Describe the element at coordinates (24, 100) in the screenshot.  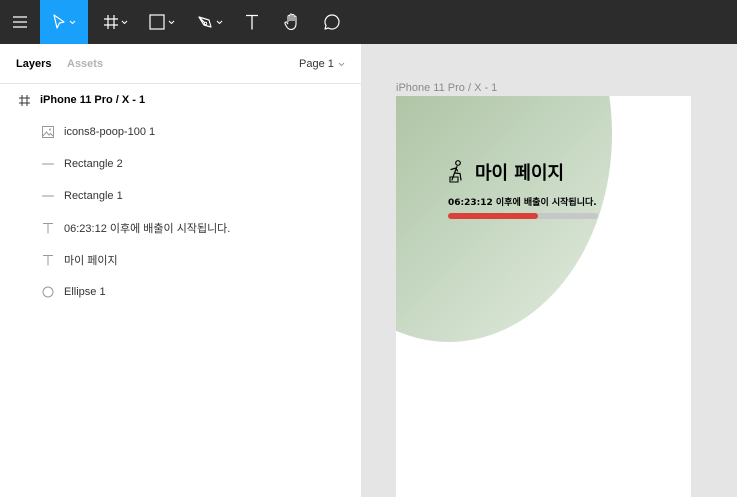
I see `frame-icon` at that location.